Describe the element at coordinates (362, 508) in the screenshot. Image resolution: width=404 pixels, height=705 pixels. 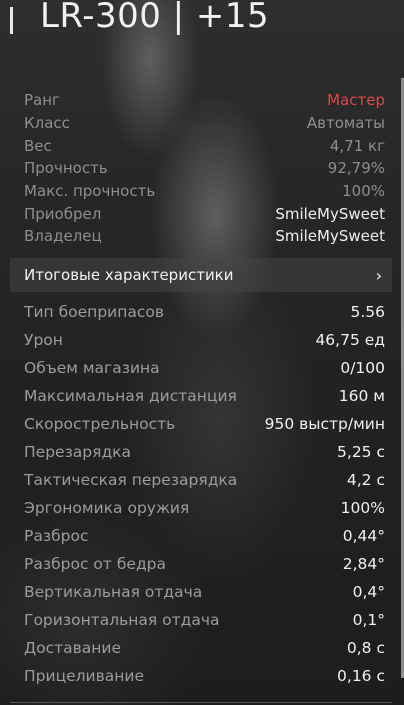
I see `stat-value: 100%` at that location.